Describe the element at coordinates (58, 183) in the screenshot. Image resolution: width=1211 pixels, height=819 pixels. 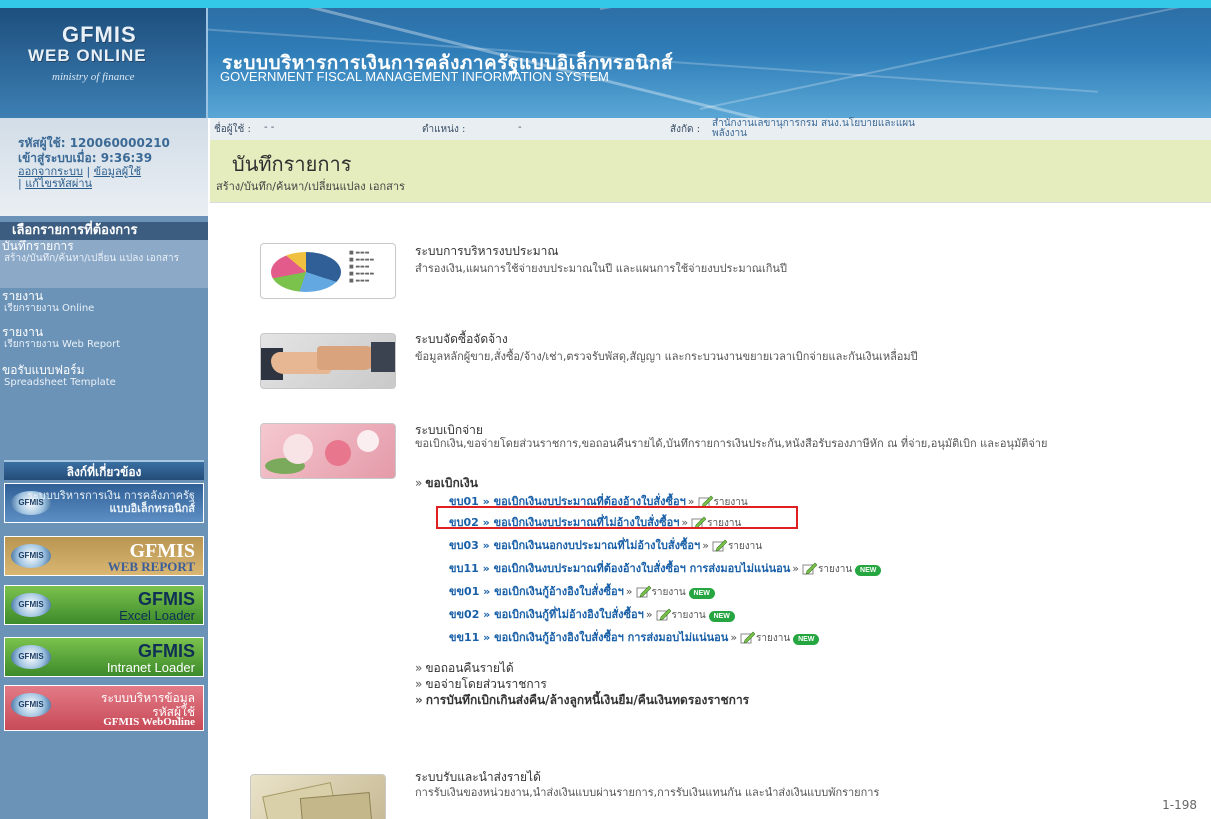
I see `change-password-link: แก้ไขรหัสผ่าน` at that location.